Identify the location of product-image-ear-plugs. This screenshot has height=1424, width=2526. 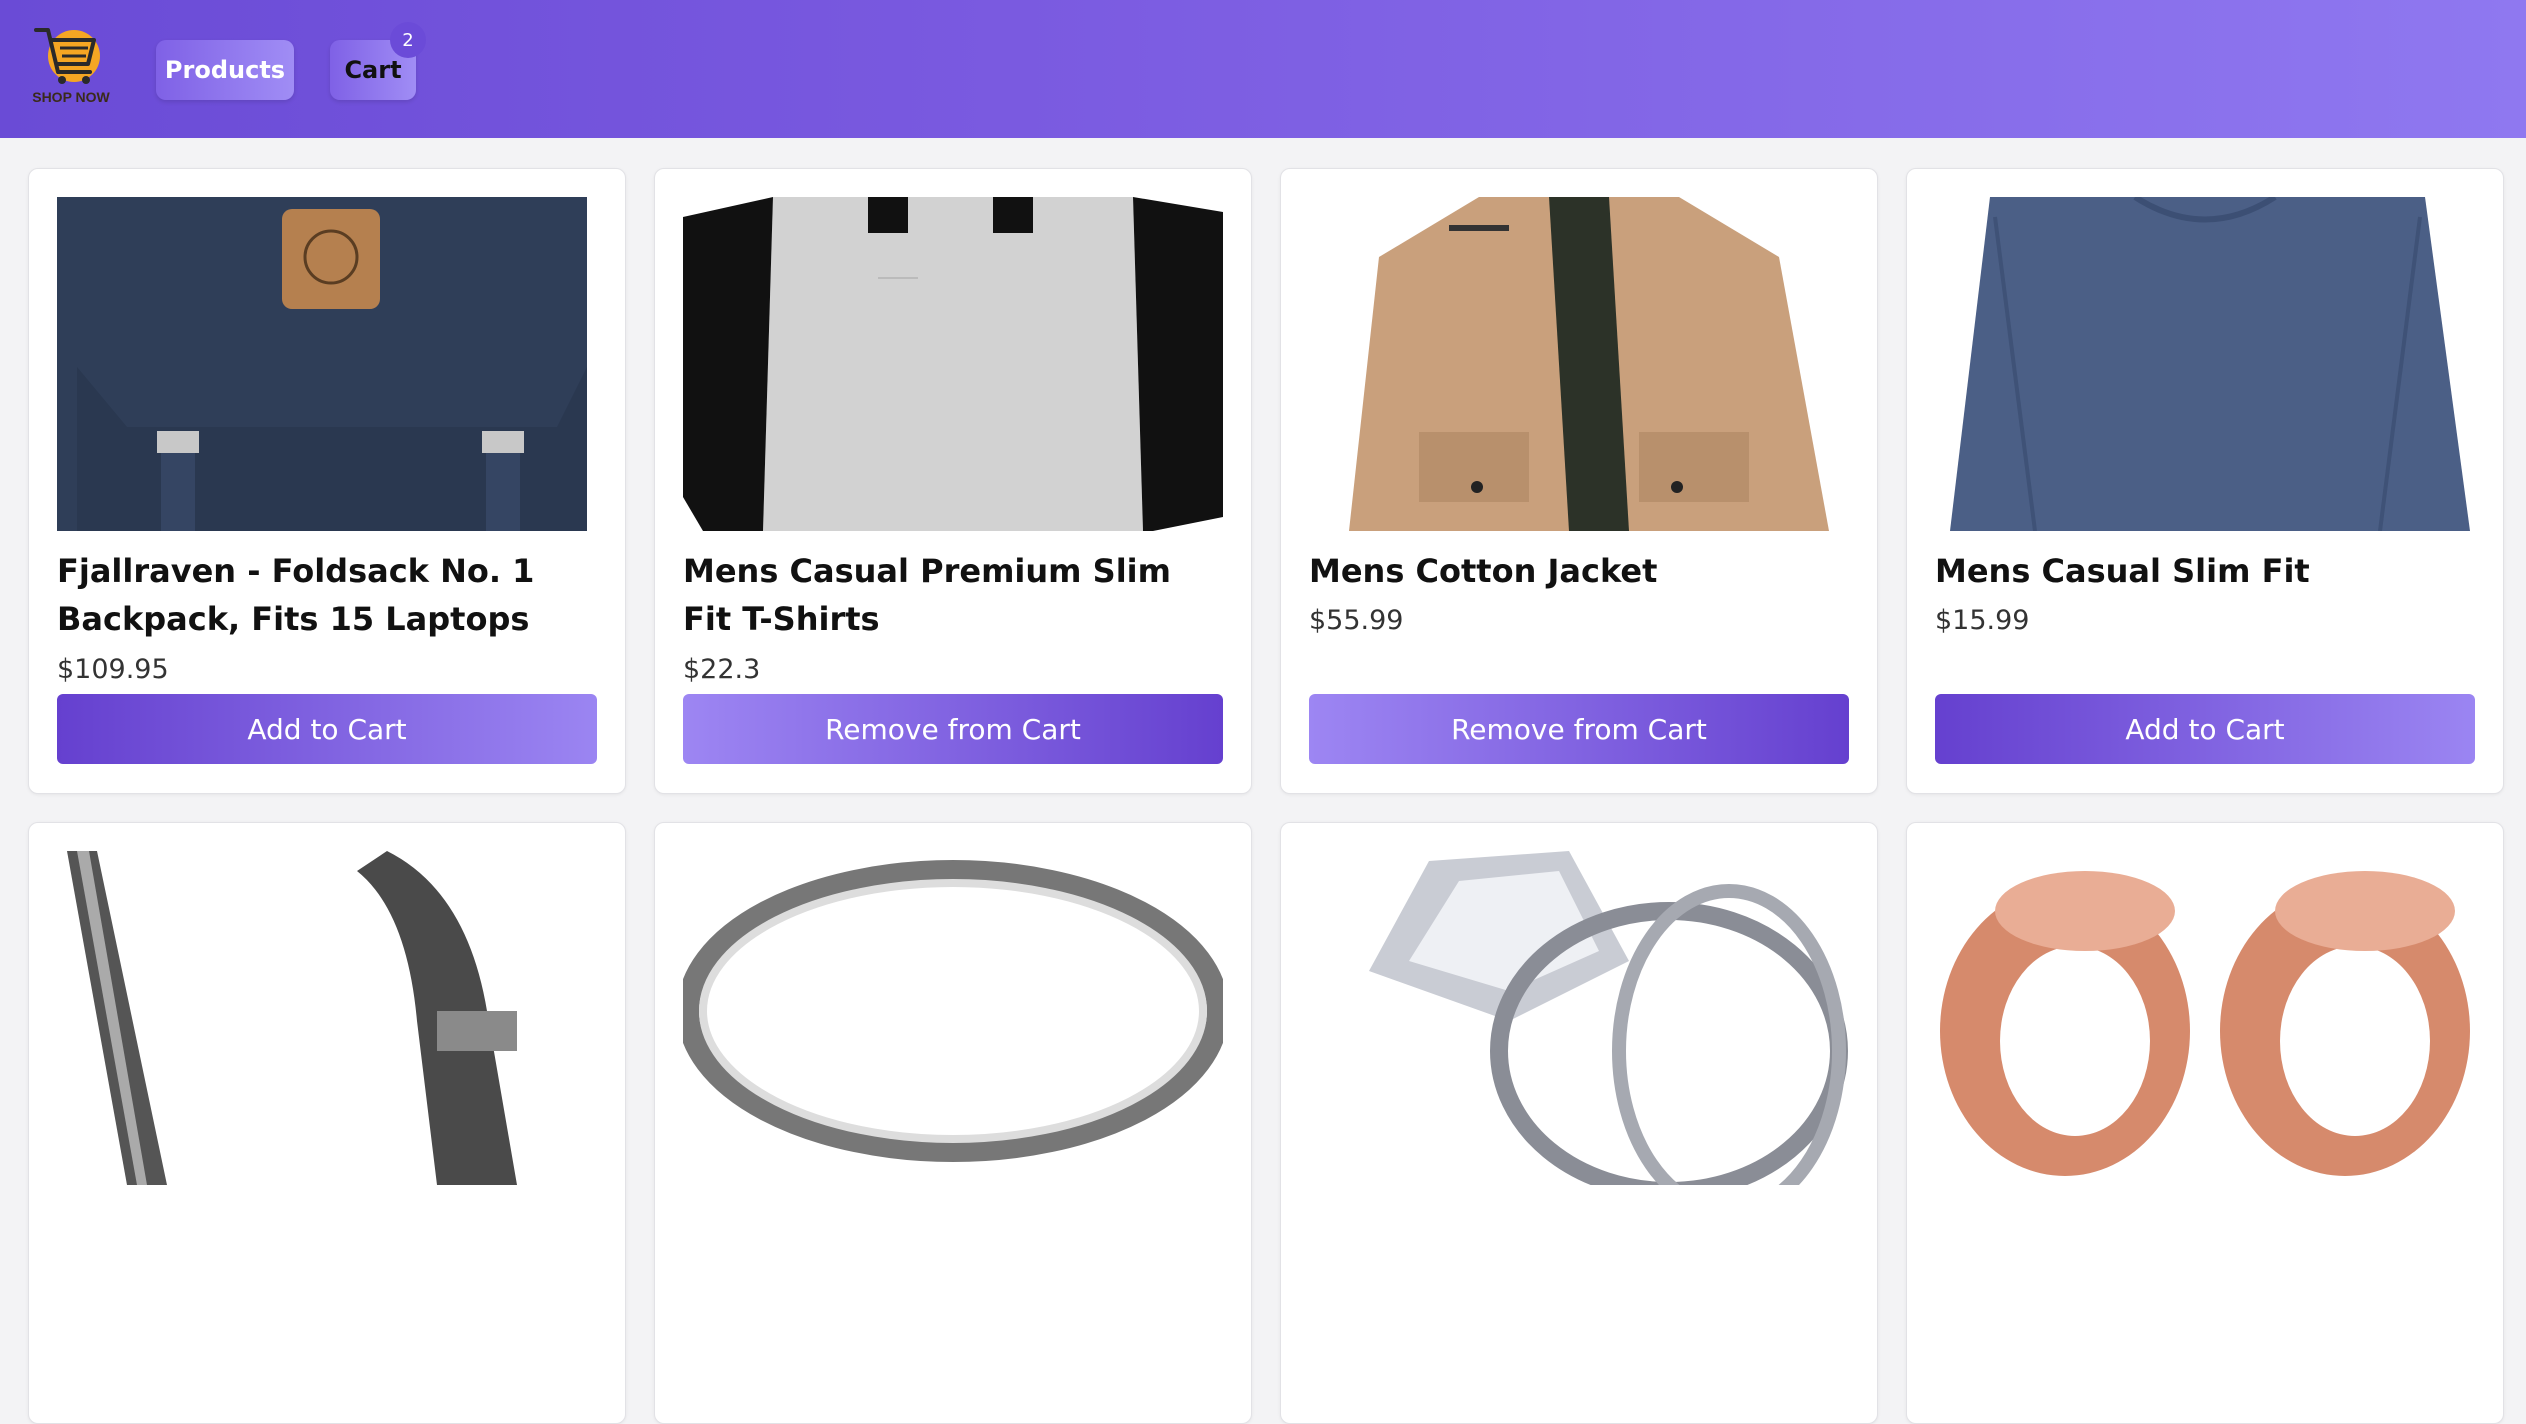
(2205, 1018).